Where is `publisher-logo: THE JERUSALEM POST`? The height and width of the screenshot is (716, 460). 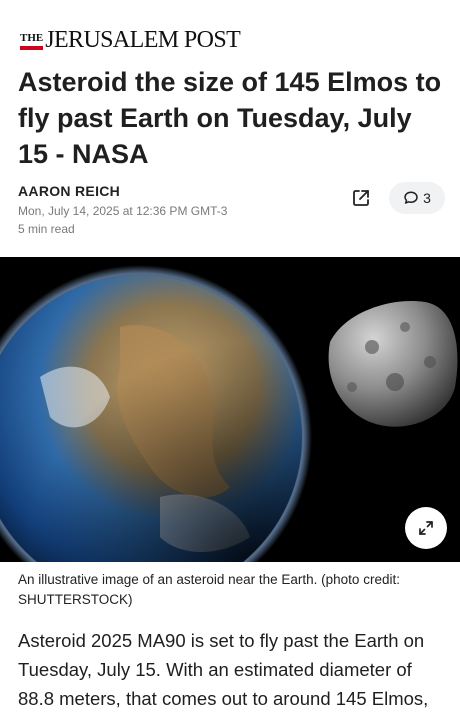 publisher-logo: THE JERUSALEM POST is located at coordinates (130, 37).